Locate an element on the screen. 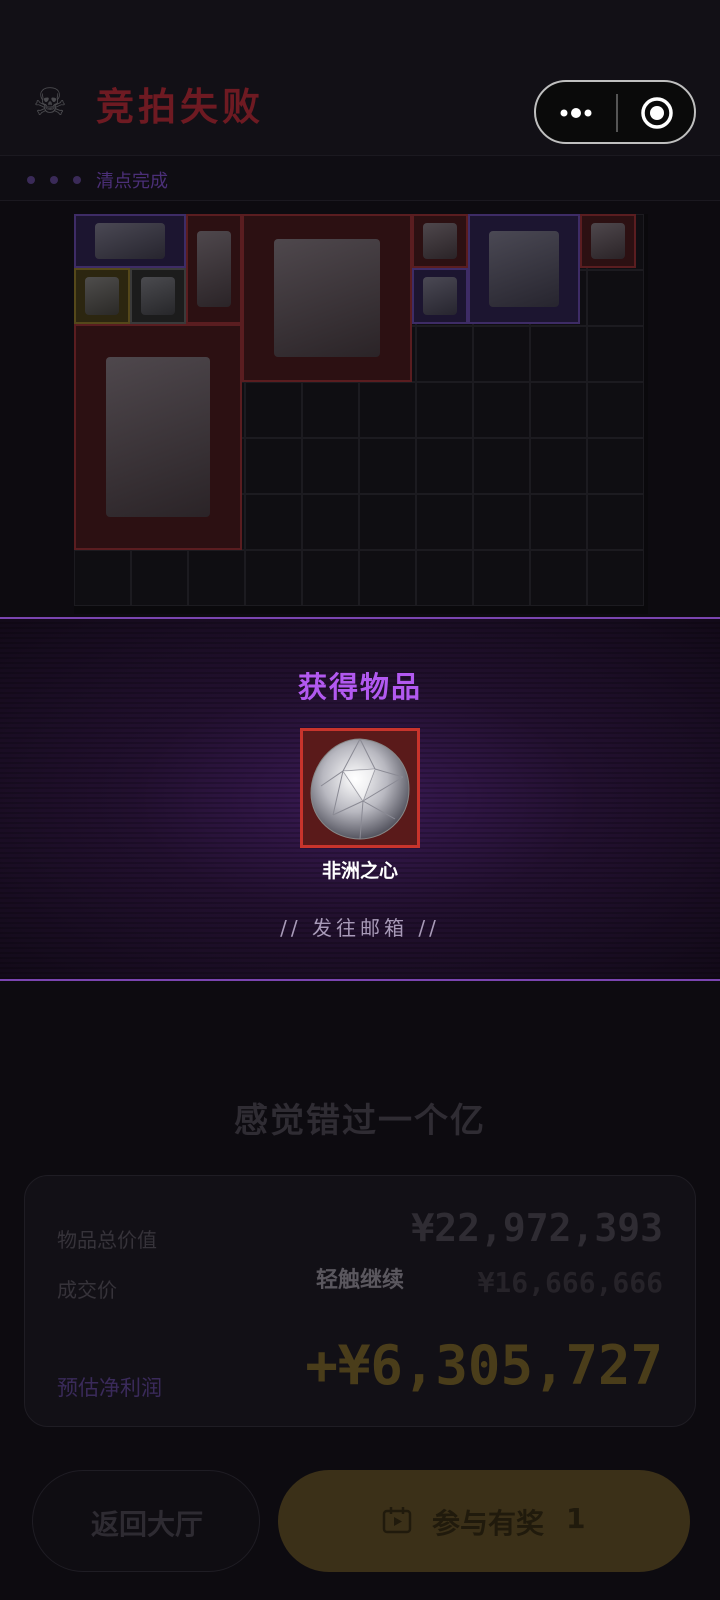  back-button-label: 返回大厅 is located at coordinates (146, 1524).